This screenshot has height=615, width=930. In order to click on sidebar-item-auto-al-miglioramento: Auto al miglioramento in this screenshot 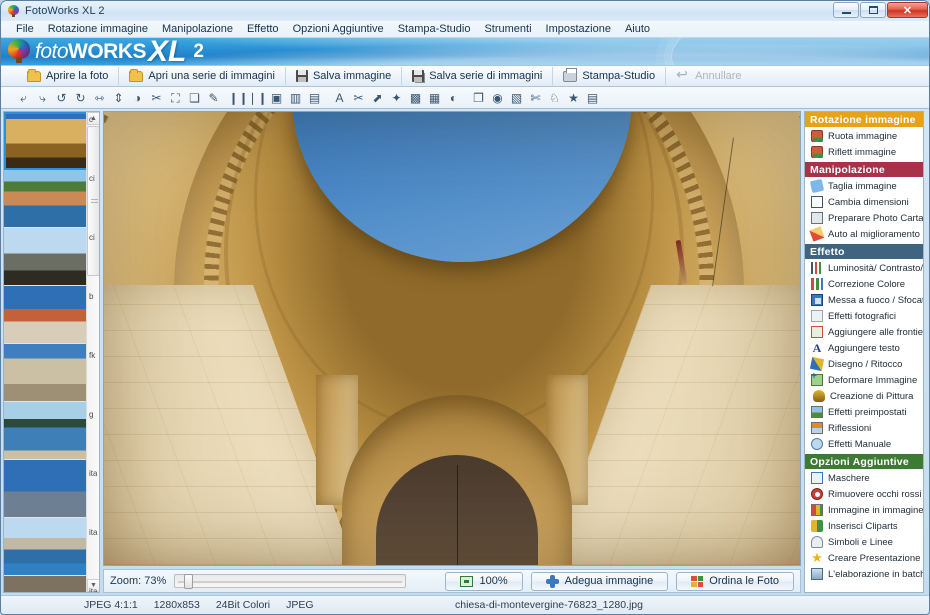, I will do `click(864, 234)`.